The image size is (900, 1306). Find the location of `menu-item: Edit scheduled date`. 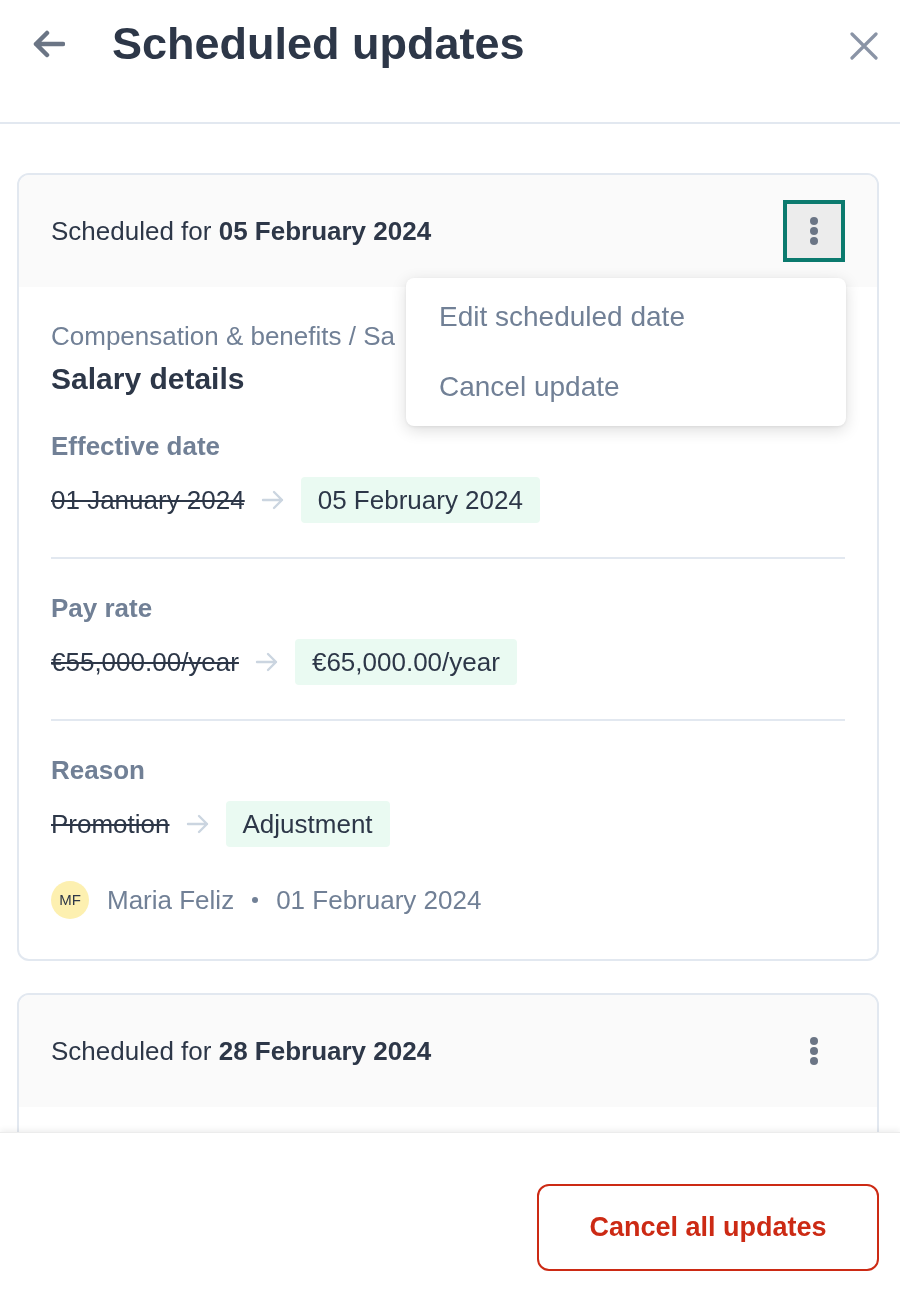

menu-item: Edit scheduled date is located at coordinates (626, 317).